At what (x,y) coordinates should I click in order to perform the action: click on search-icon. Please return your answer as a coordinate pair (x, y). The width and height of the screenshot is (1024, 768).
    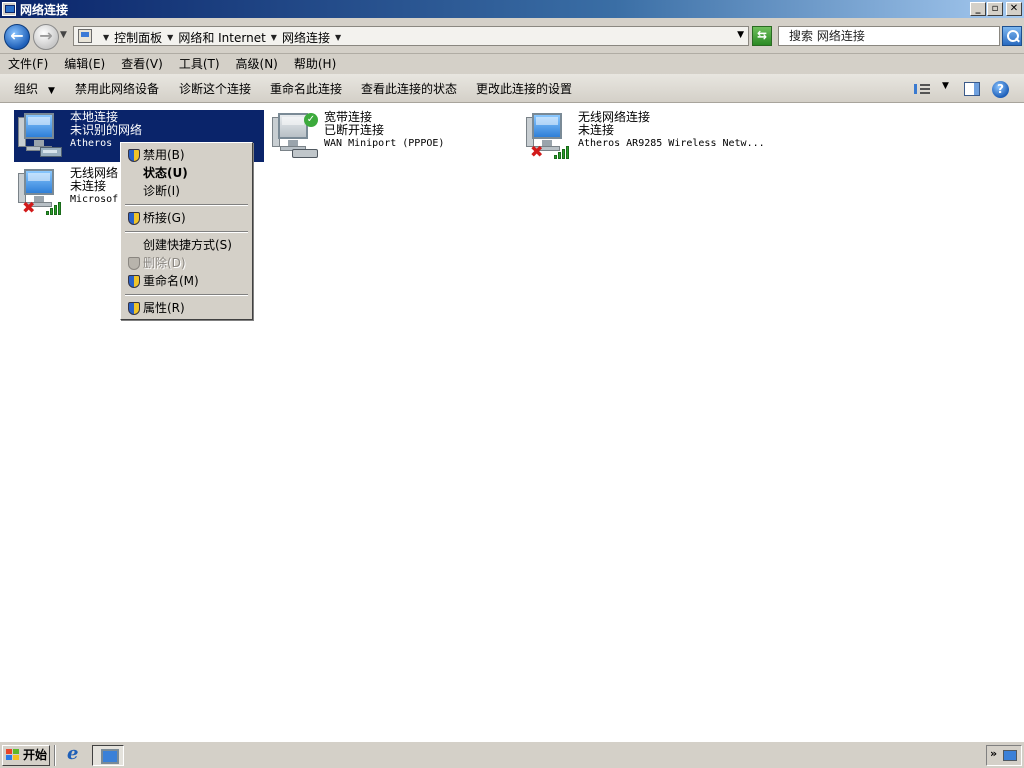
    Looking at the image, I should click on (1012, 36).